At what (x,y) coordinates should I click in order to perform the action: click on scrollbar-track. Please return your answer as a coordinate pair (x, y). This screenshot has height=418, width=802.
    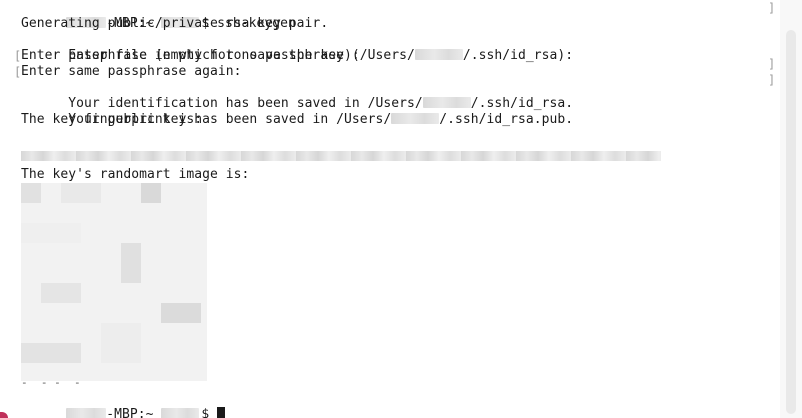
    Looking at the image, I should click on (791, 209).